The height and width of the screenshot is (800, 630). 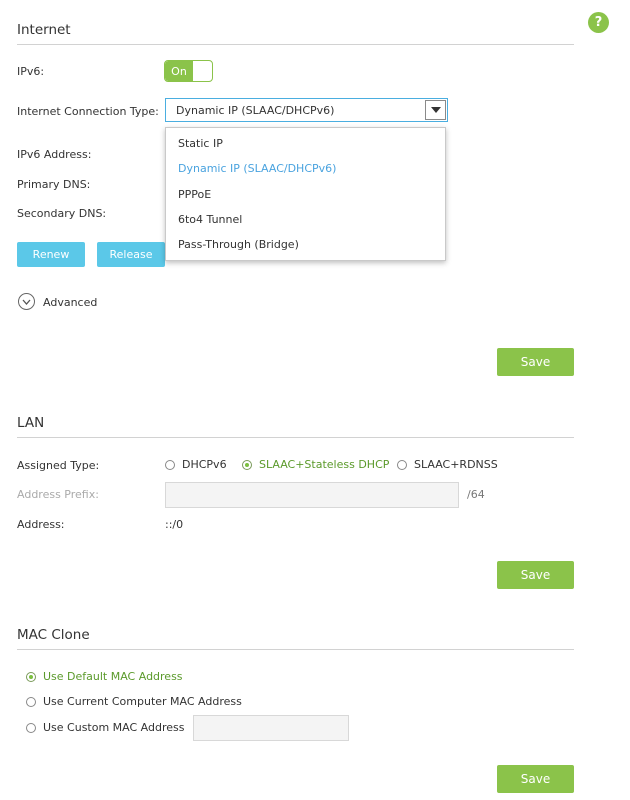 I want to click on assigned-type-slaac-stateless: SLAAC+Stateless DHCP, so click(x=315, y=464).